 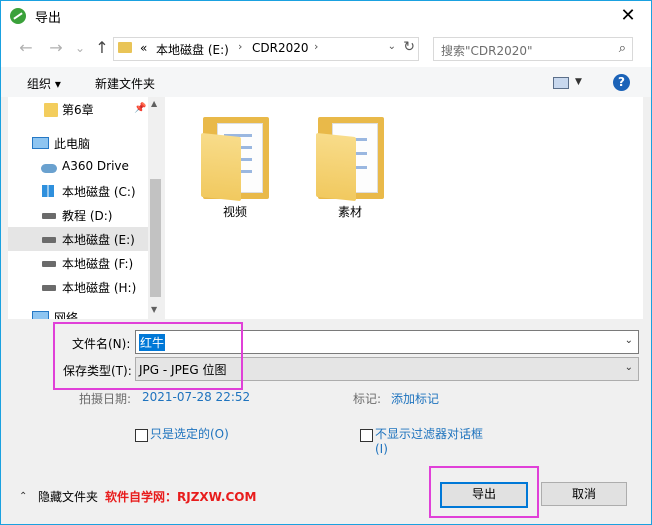 I want to click on hide-folders-toggle: 隐藏文件夹, so click(x=68, y=496).